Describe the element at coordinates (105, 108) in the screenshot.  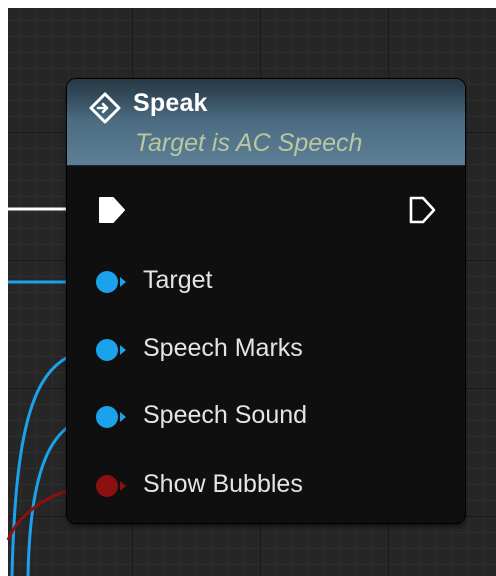
I see `function-diamond-icon` at that location.